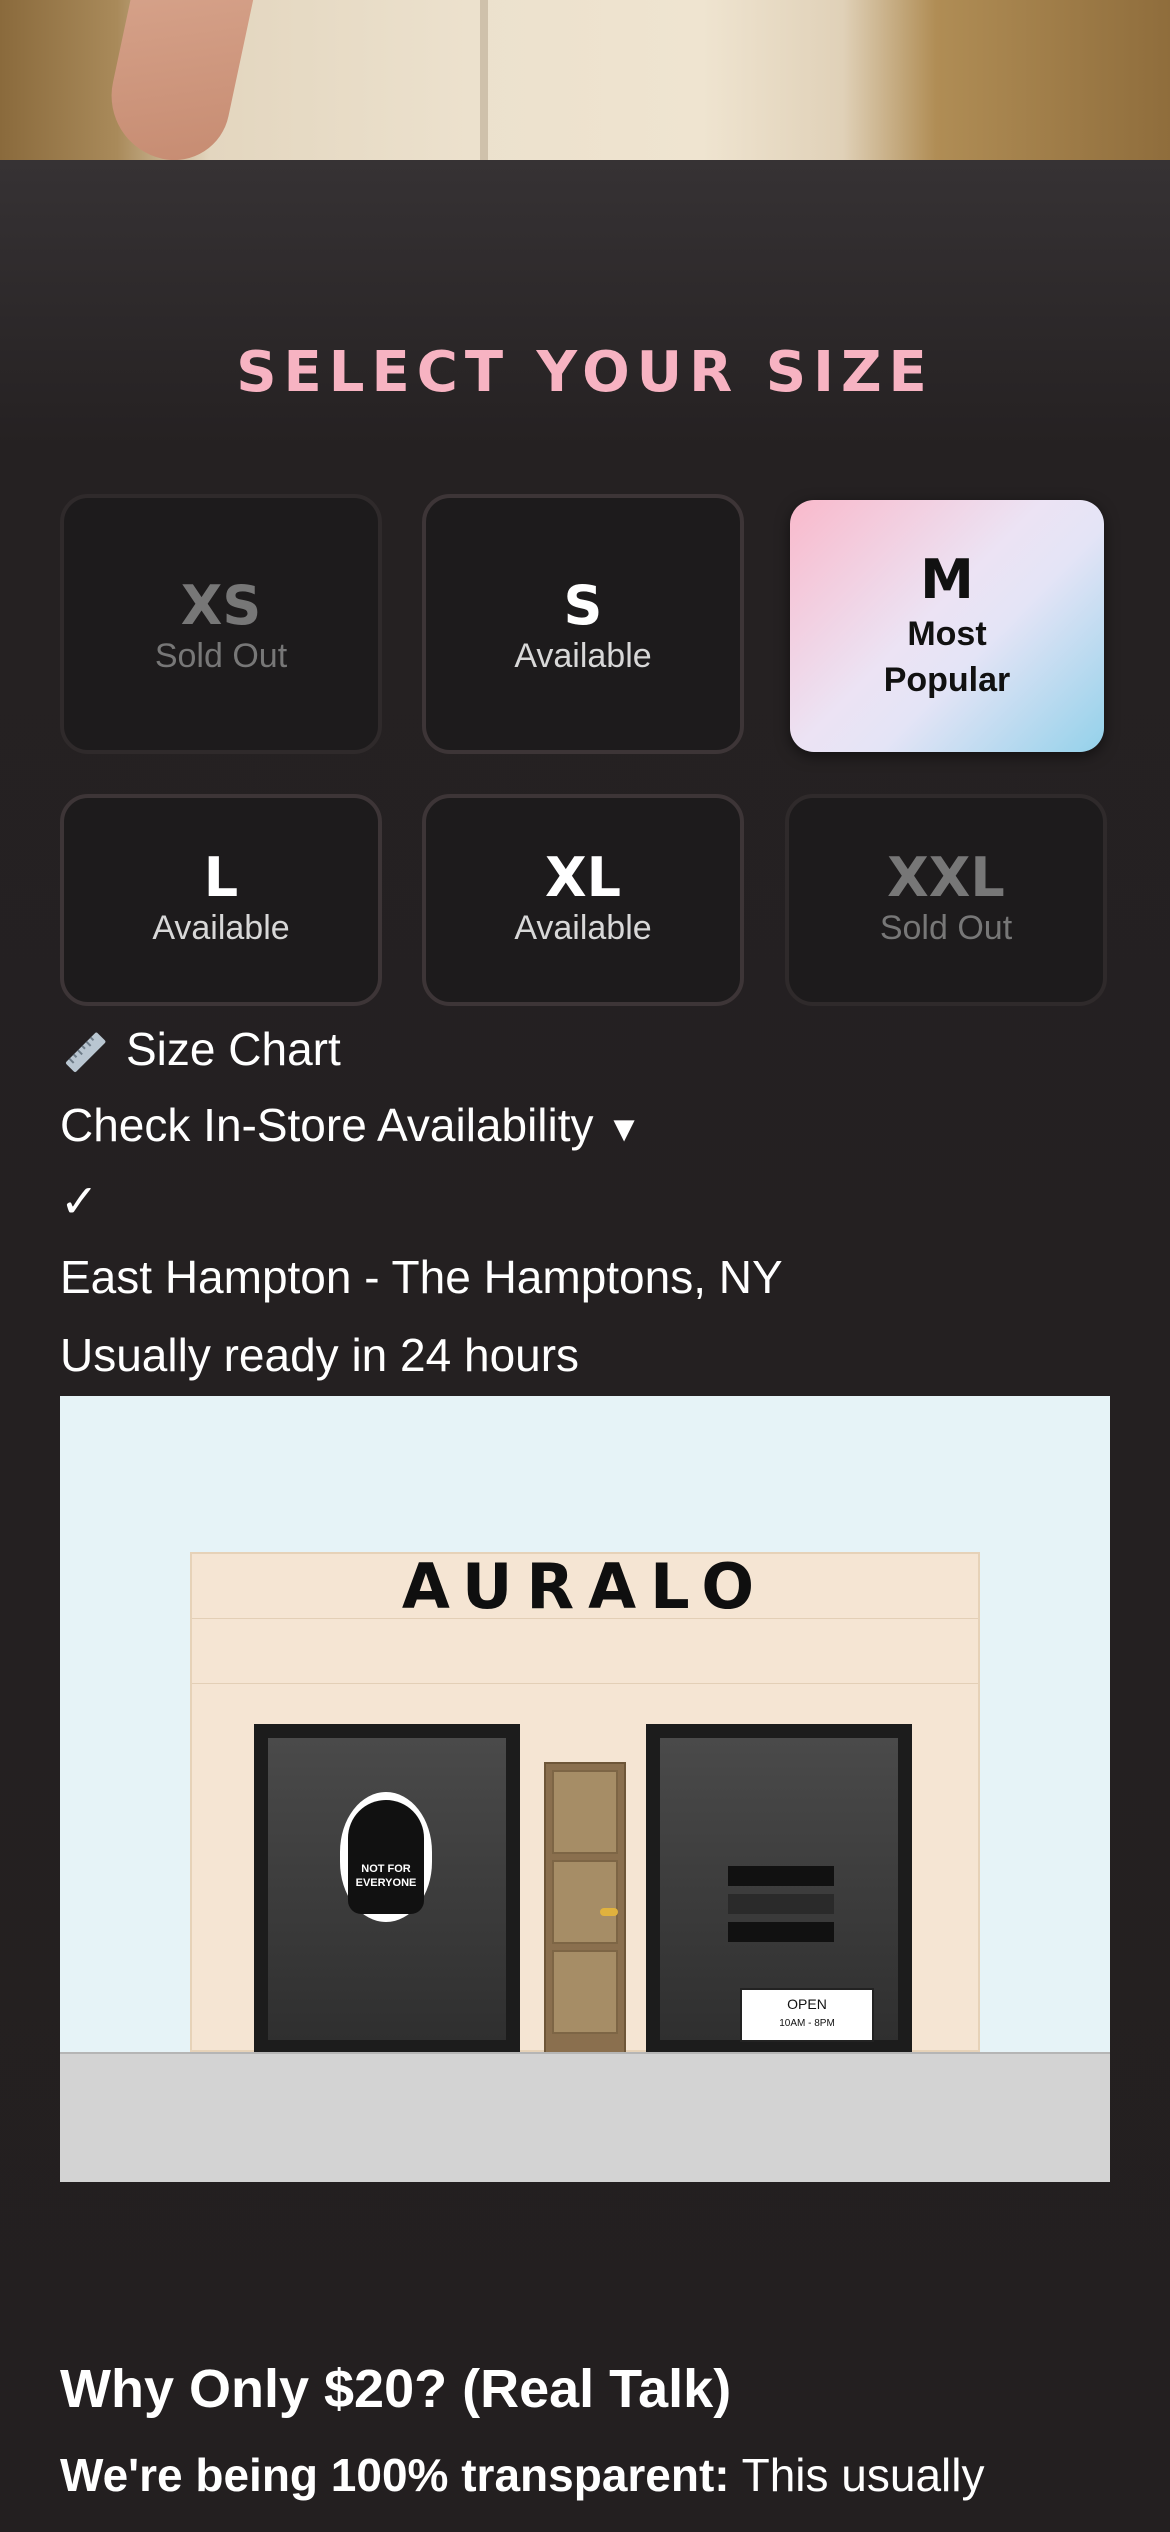 The image size is (1170, 2532). What do you see at coordinates (221, 877) in the screenshot?
I see `size-code: L` at bounding box center [221, 877].